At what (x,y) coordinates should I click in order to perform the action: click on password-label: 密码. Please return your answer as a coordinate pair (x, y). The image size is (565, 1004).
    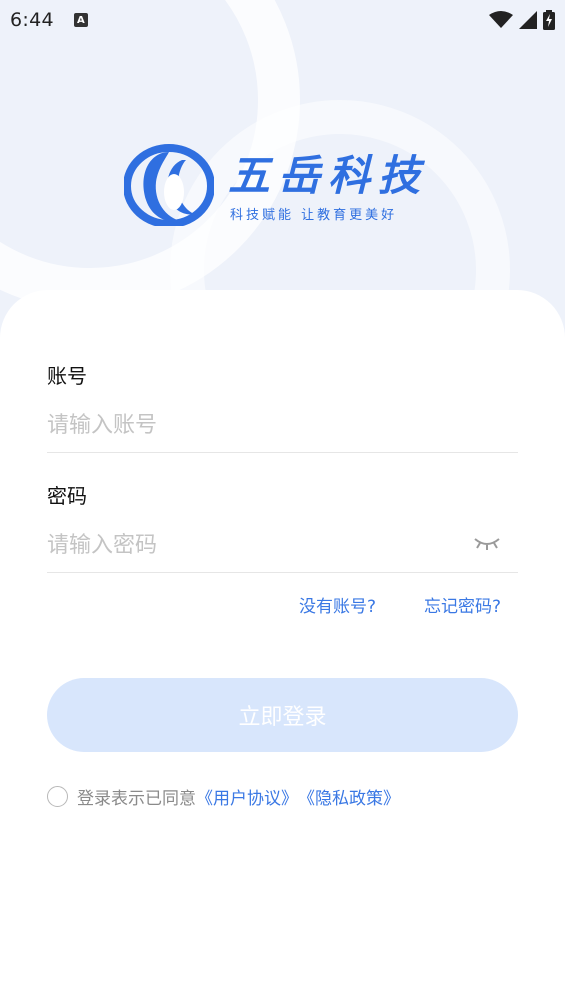
    Looking at the image, I should click on (67, 496).